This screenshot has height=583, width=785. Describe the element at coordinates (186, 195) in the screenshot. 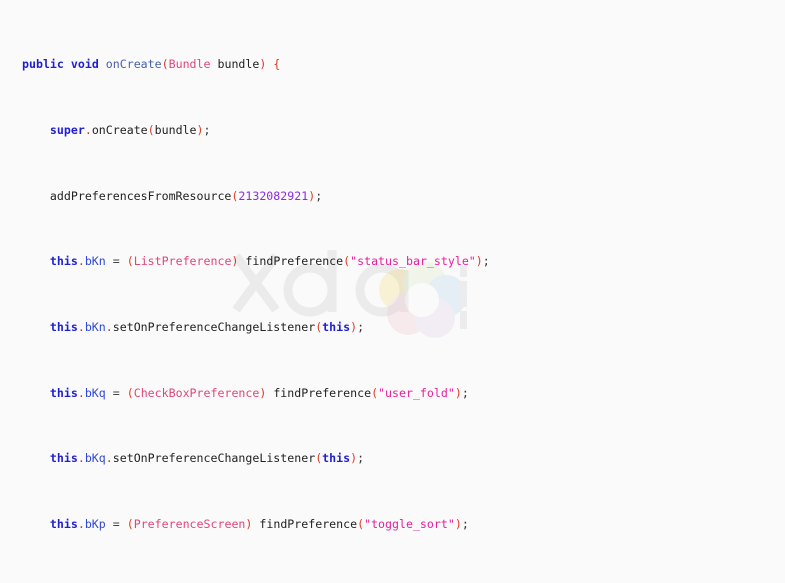

I see `code-line: addPreferencesFromResource(2132082921);` at that location.